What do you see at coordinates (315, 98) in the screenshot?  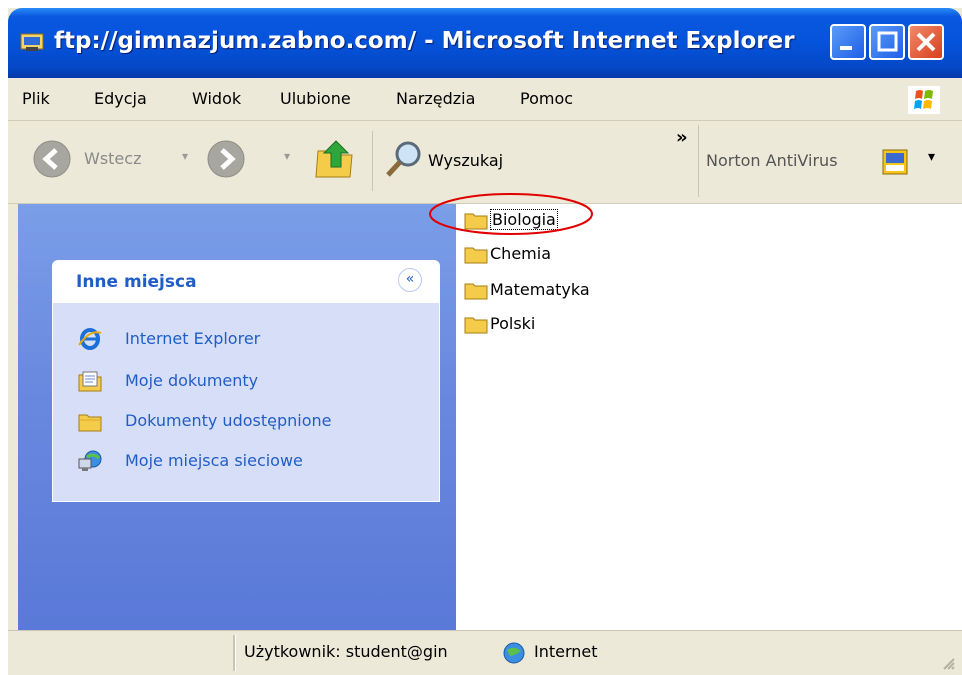 I see `menu-ulubione: Ulubione` at bounding box center [315, 98].